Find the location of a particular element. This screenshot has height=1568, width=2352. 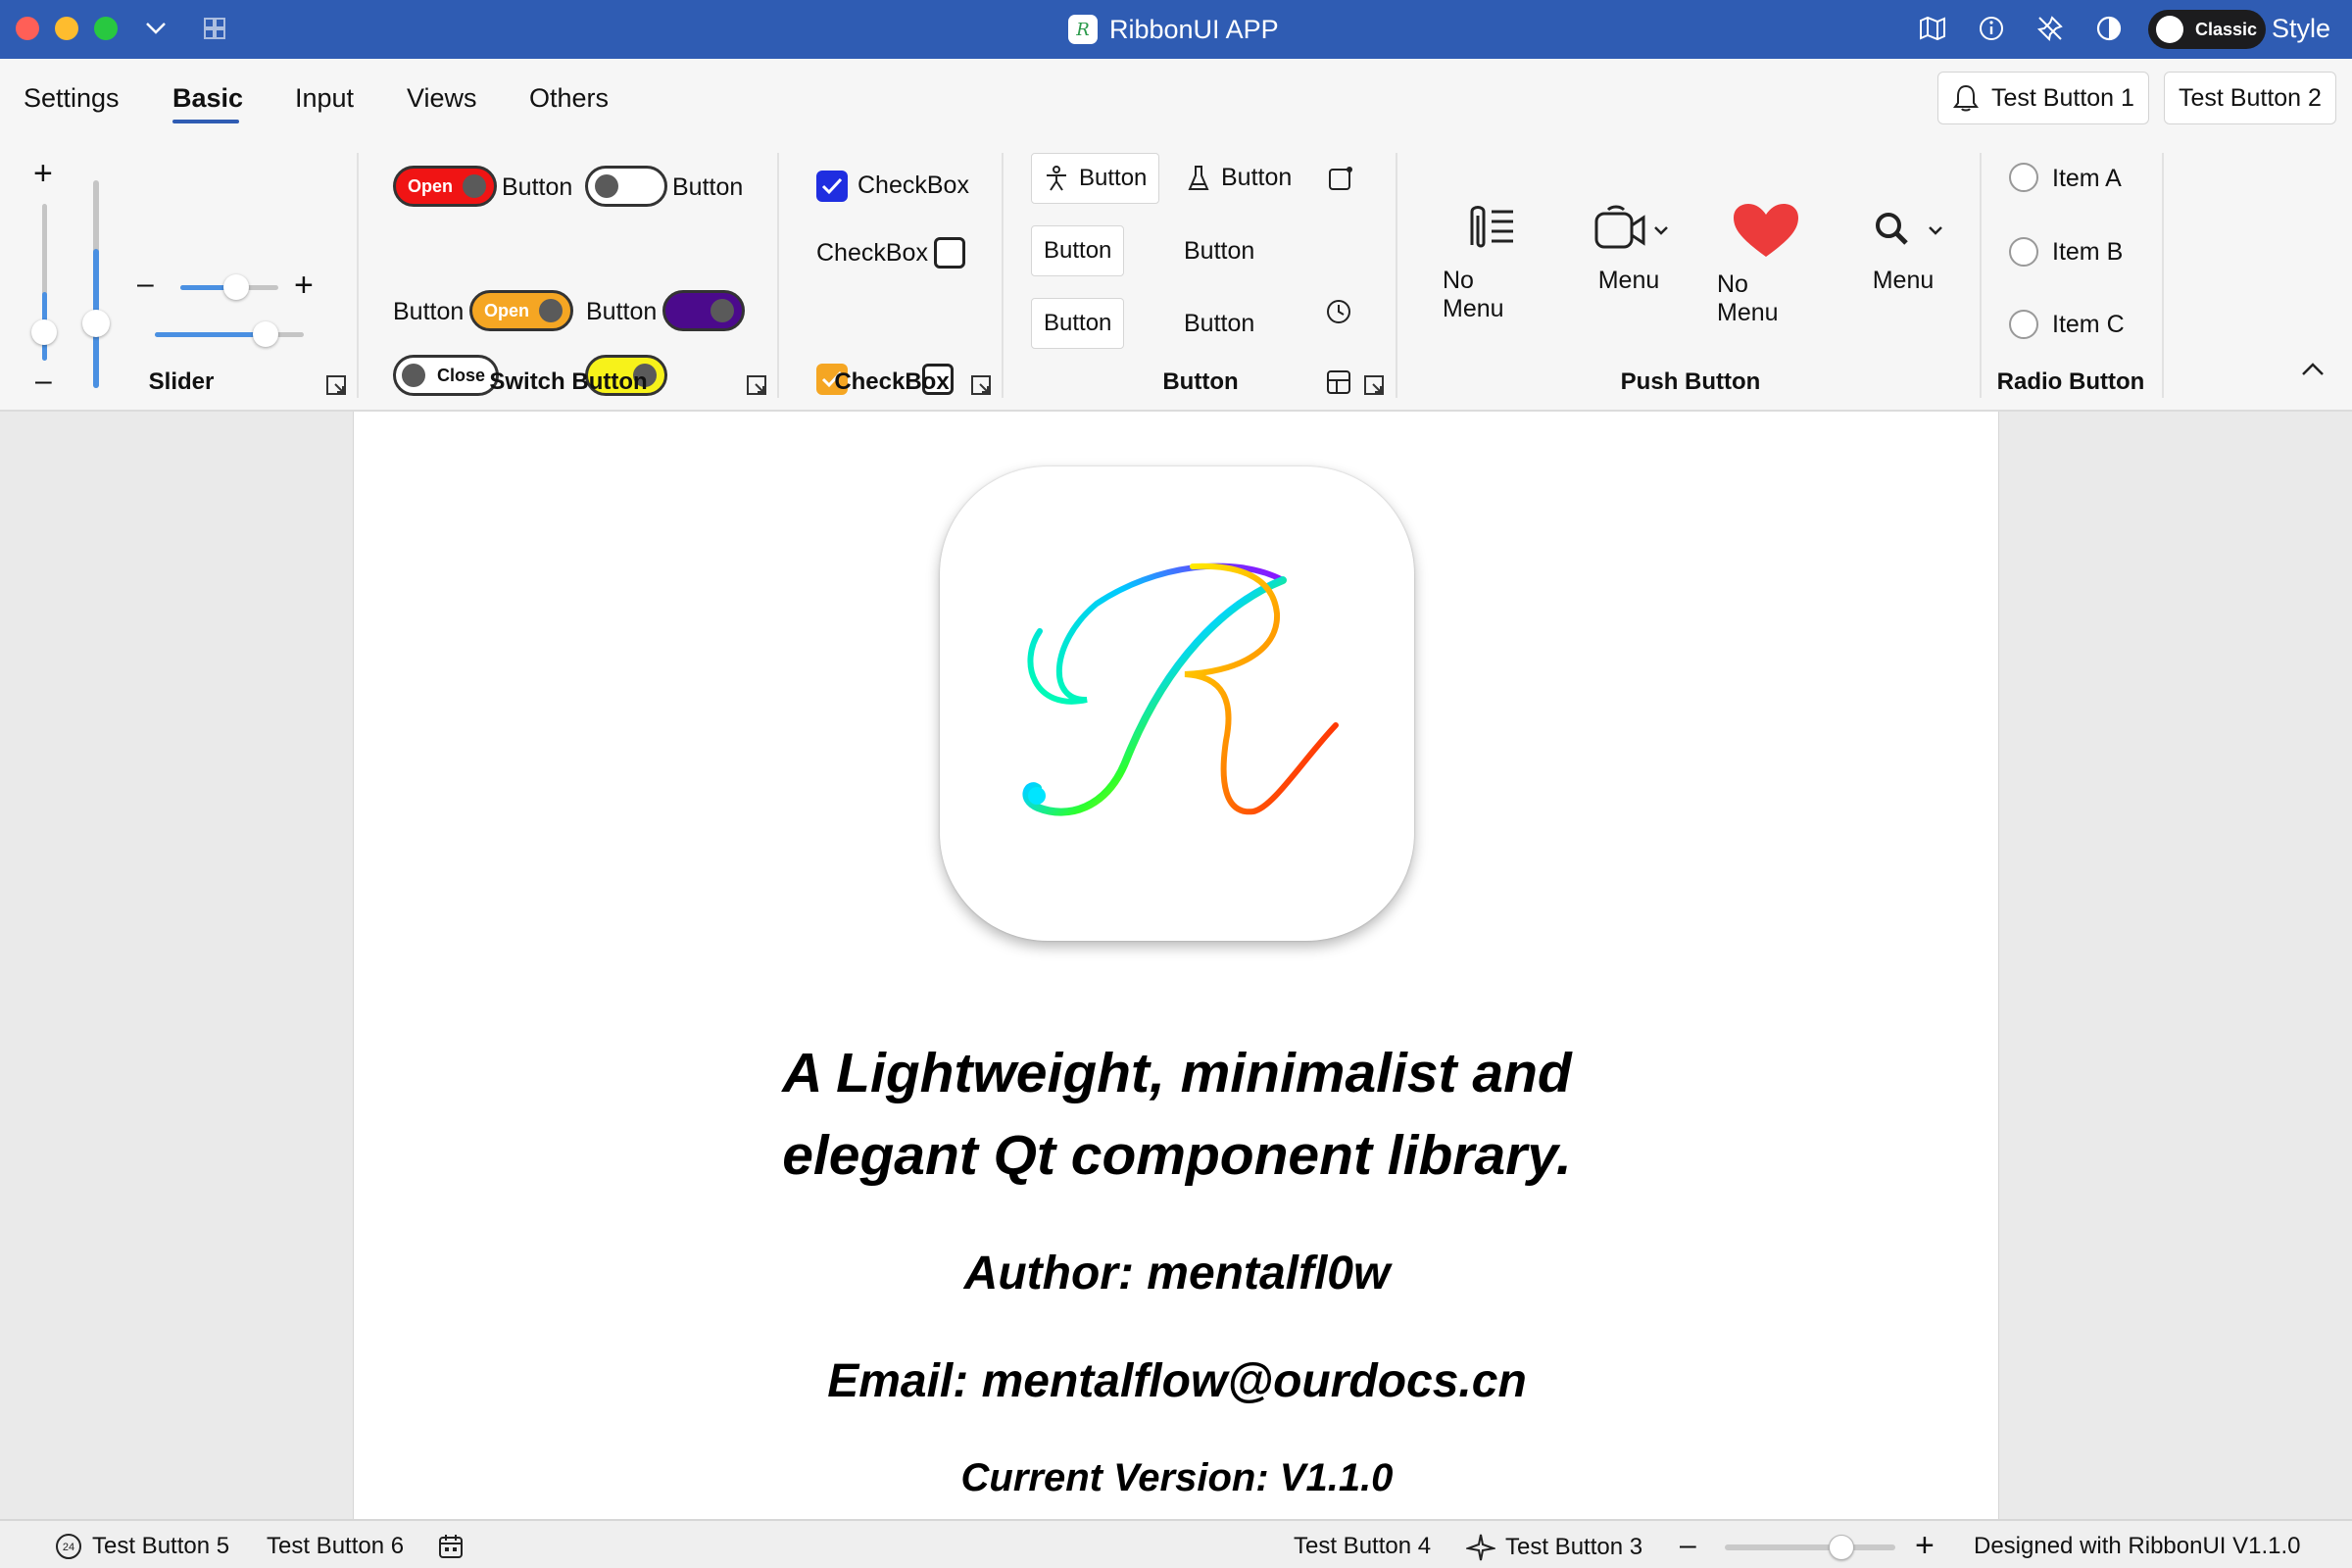

checkmark-icon is located at coordinates (832, 186).